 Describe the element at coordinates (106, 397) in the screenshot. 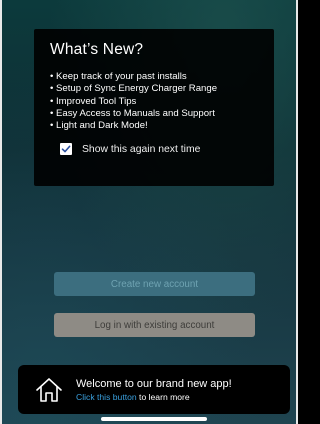

I see `learn-more-link: Click this button` at that location.